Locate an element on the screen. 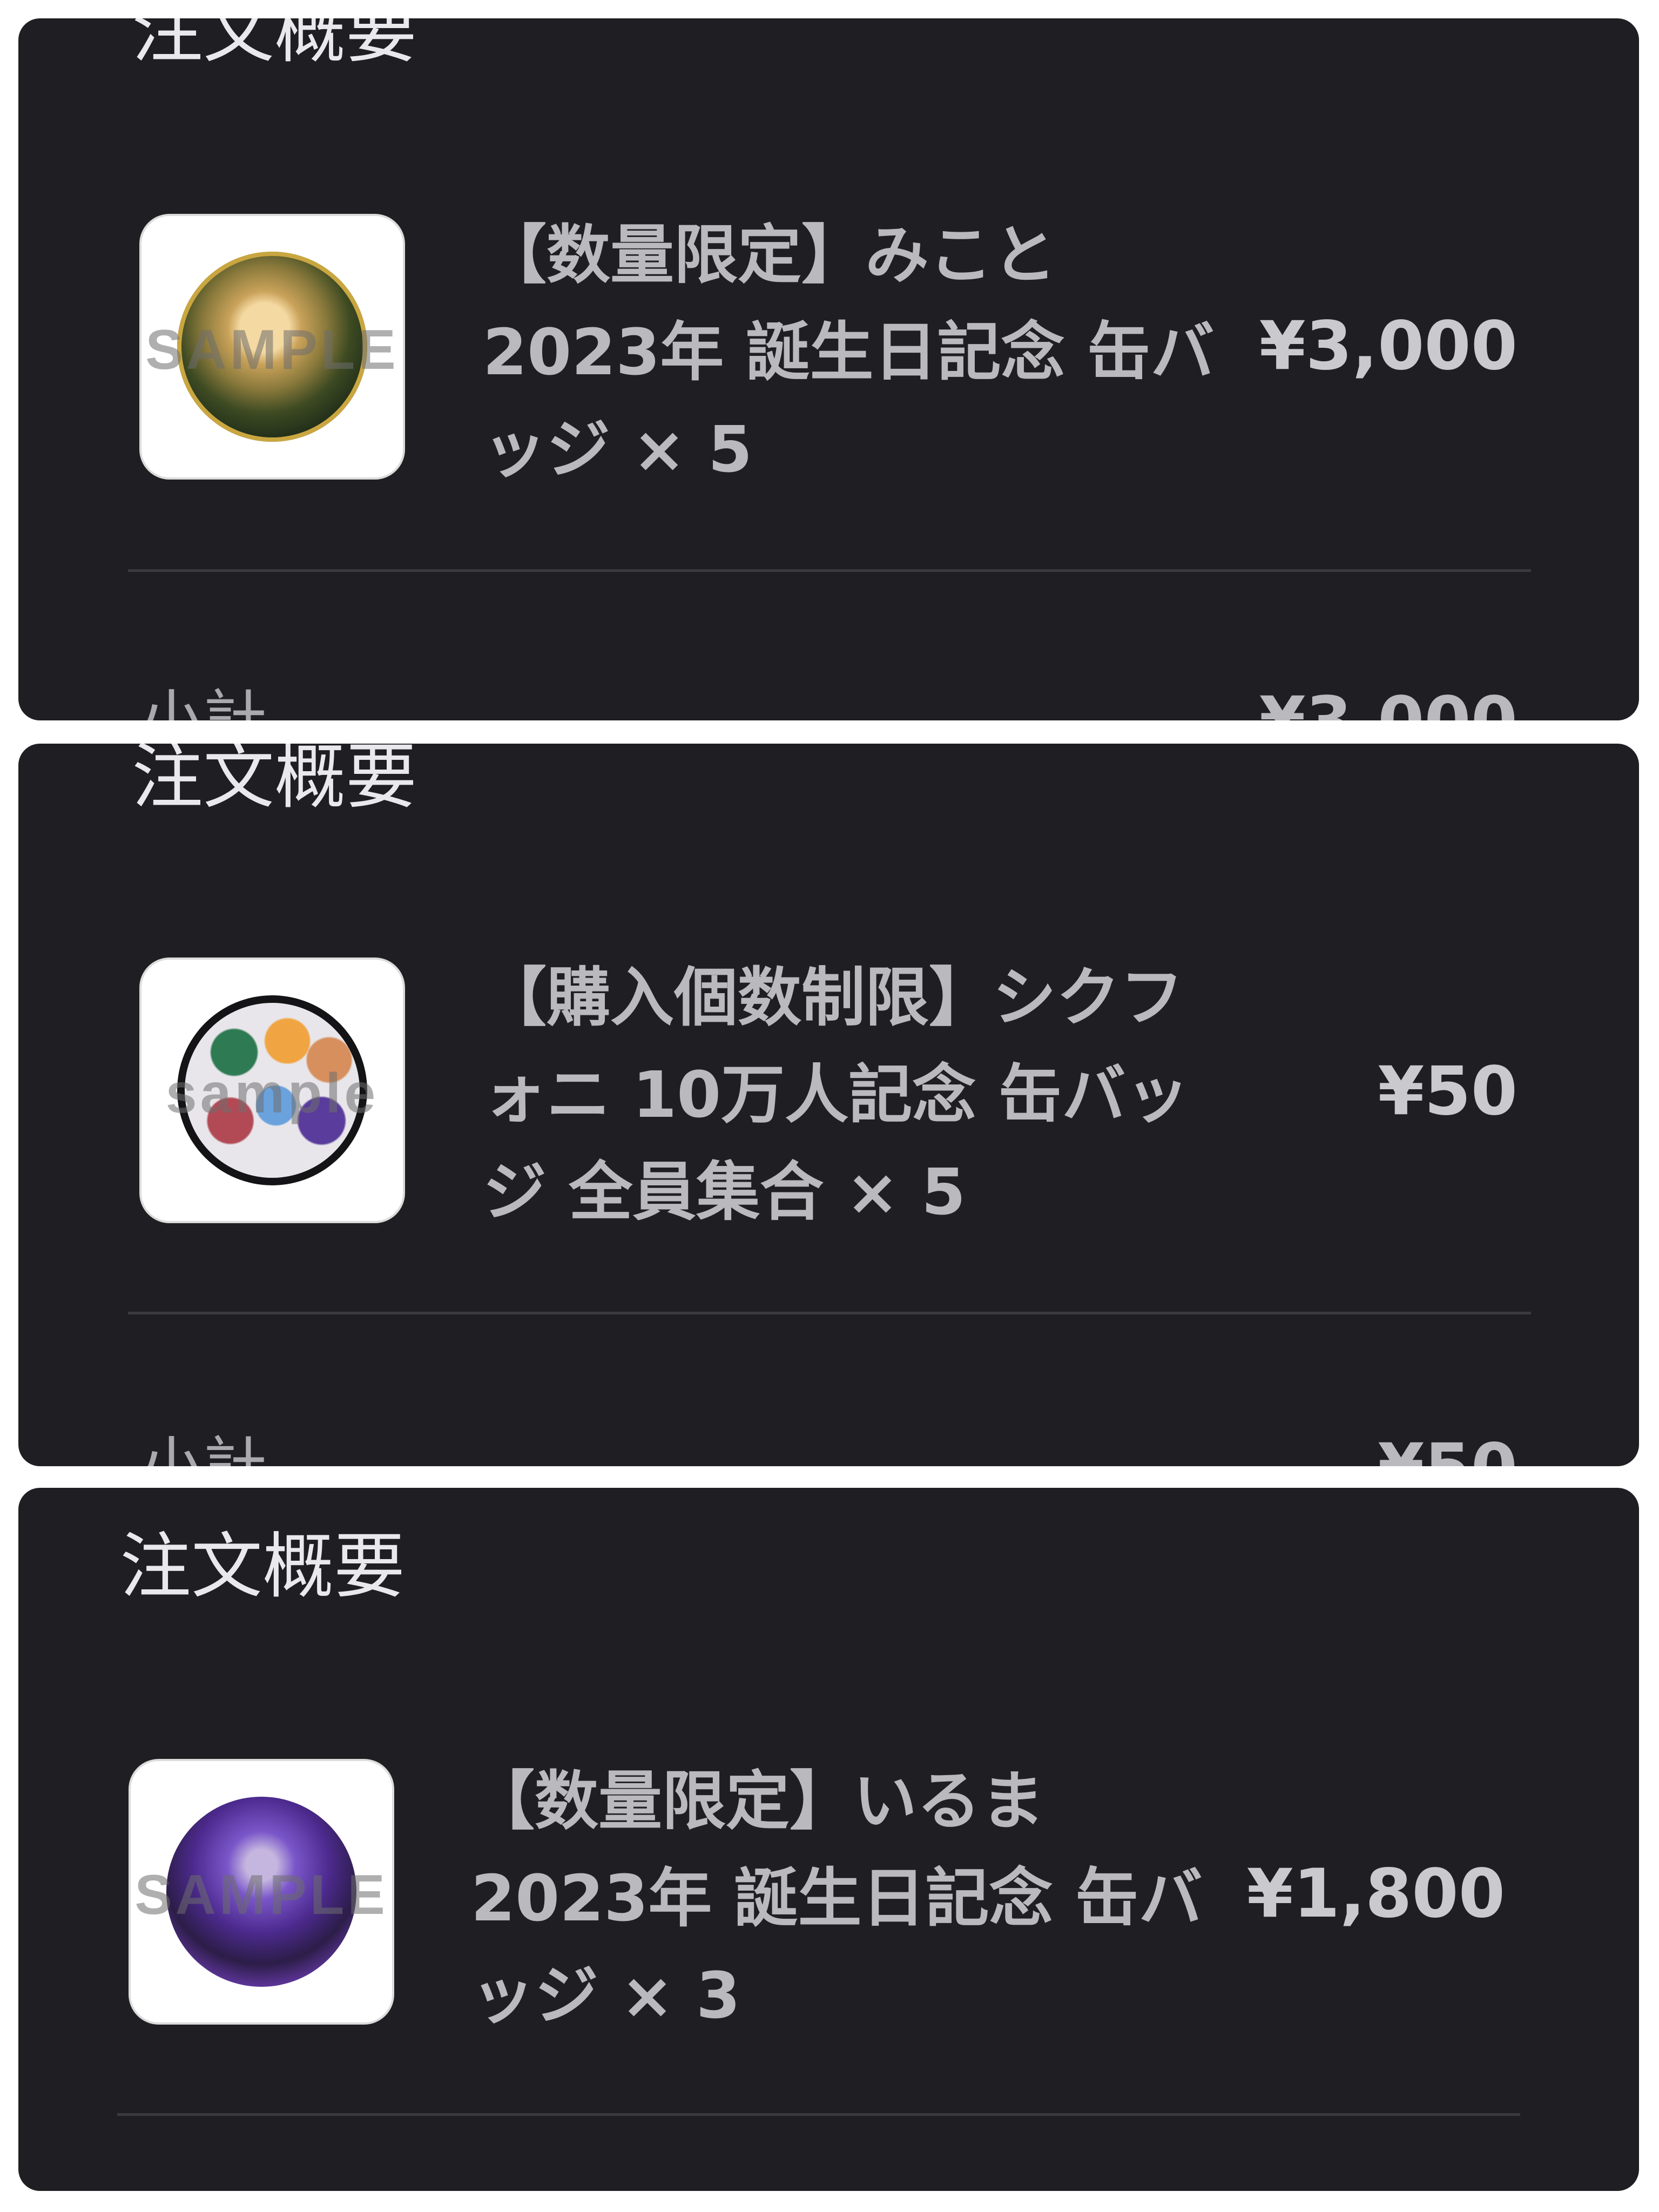  item-price: ¥3,000 is located at coordinates (1388, 346).